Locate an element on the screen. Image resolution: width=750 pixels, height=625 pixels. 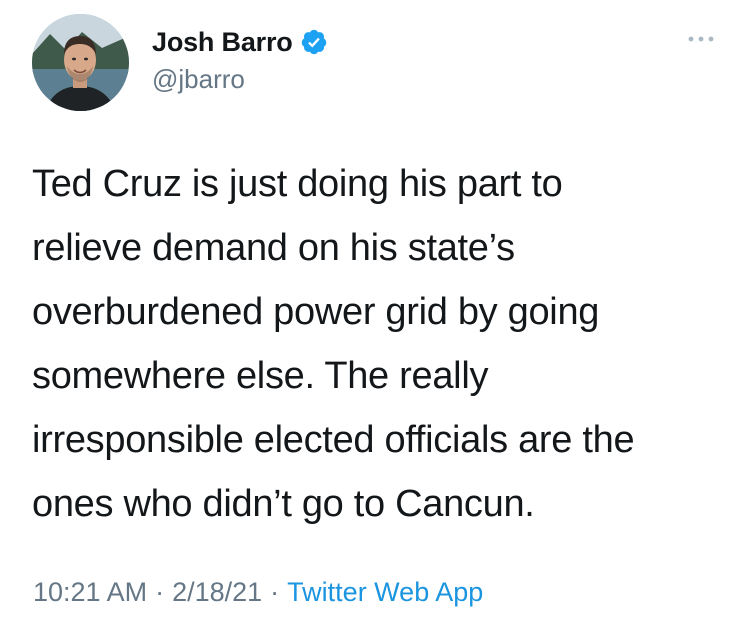
author-name-row: Josh Barro is located at coordinates (240, 42).